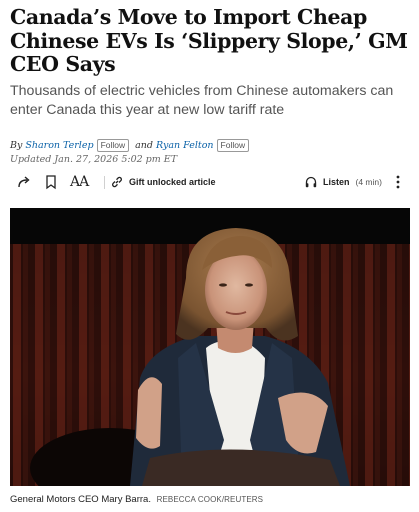 The width and height of the screenshot is (419, 512). Describe the element at coordinates (16, 145) in the screenshot. I see `byline-prefix: By` at that location.